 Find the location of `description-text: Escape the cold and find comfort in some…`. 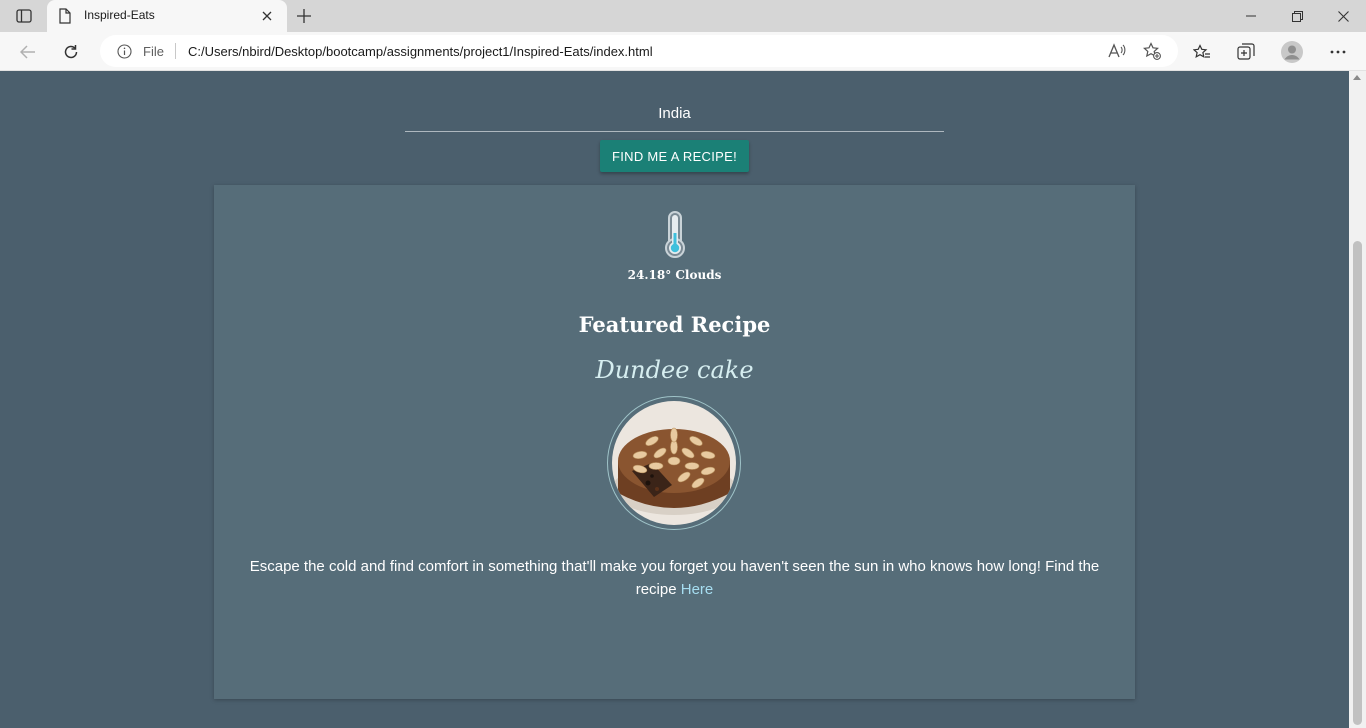

description-text: Escape the cold and find comfort in some… is located at coordinates (674, 578).